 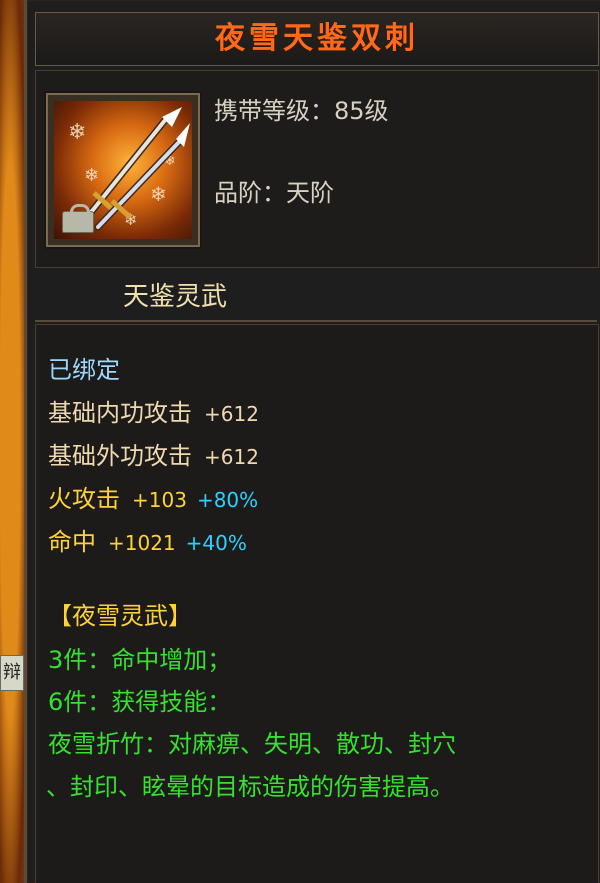 What do you see at coordinates (84, 499) in the screenshot?
I see `fire-attack-label: 火攻击` at bounding box center [84, 499].